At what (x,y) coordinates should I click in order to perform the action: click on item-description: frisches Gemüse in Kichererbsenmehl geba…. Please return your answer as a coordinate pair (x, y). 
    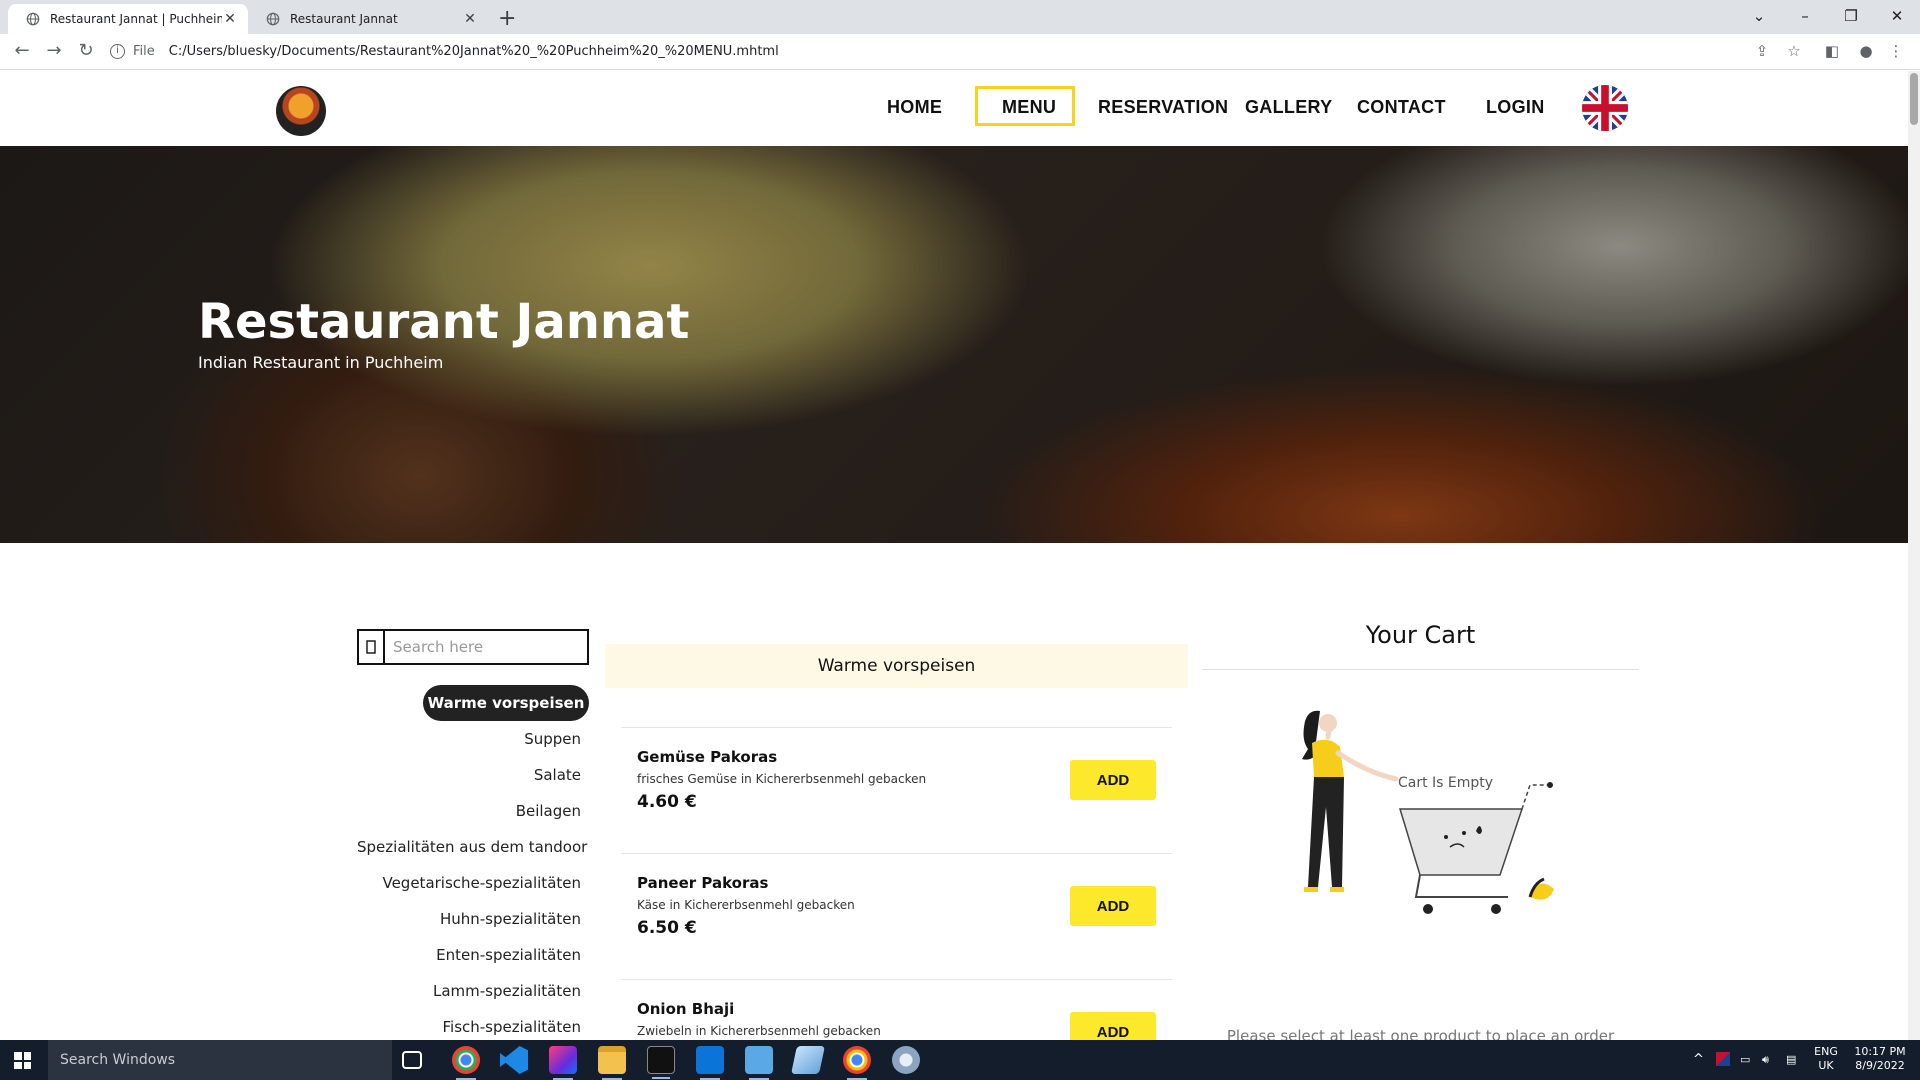
    Looking at the image, I should click on (782, 779).